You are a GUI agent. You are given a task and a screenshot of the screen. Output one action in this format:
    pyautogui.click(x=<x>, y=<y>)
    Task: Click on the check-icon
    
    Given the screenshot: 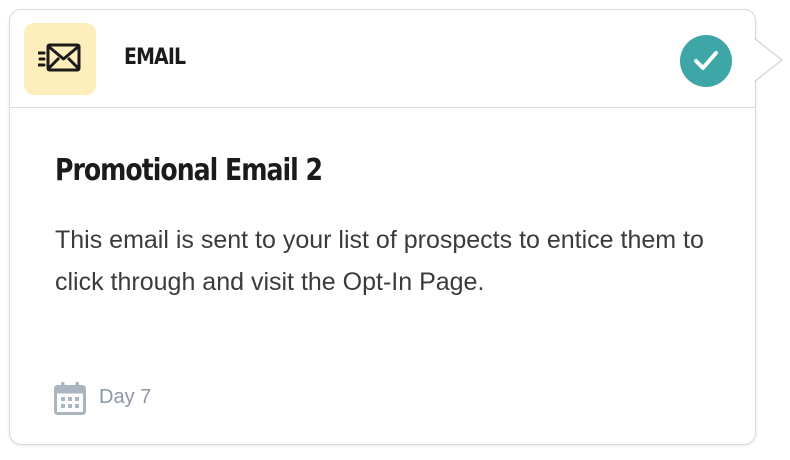 What is the action you would take?
    pyautogui.click(x=706, y=60)
    